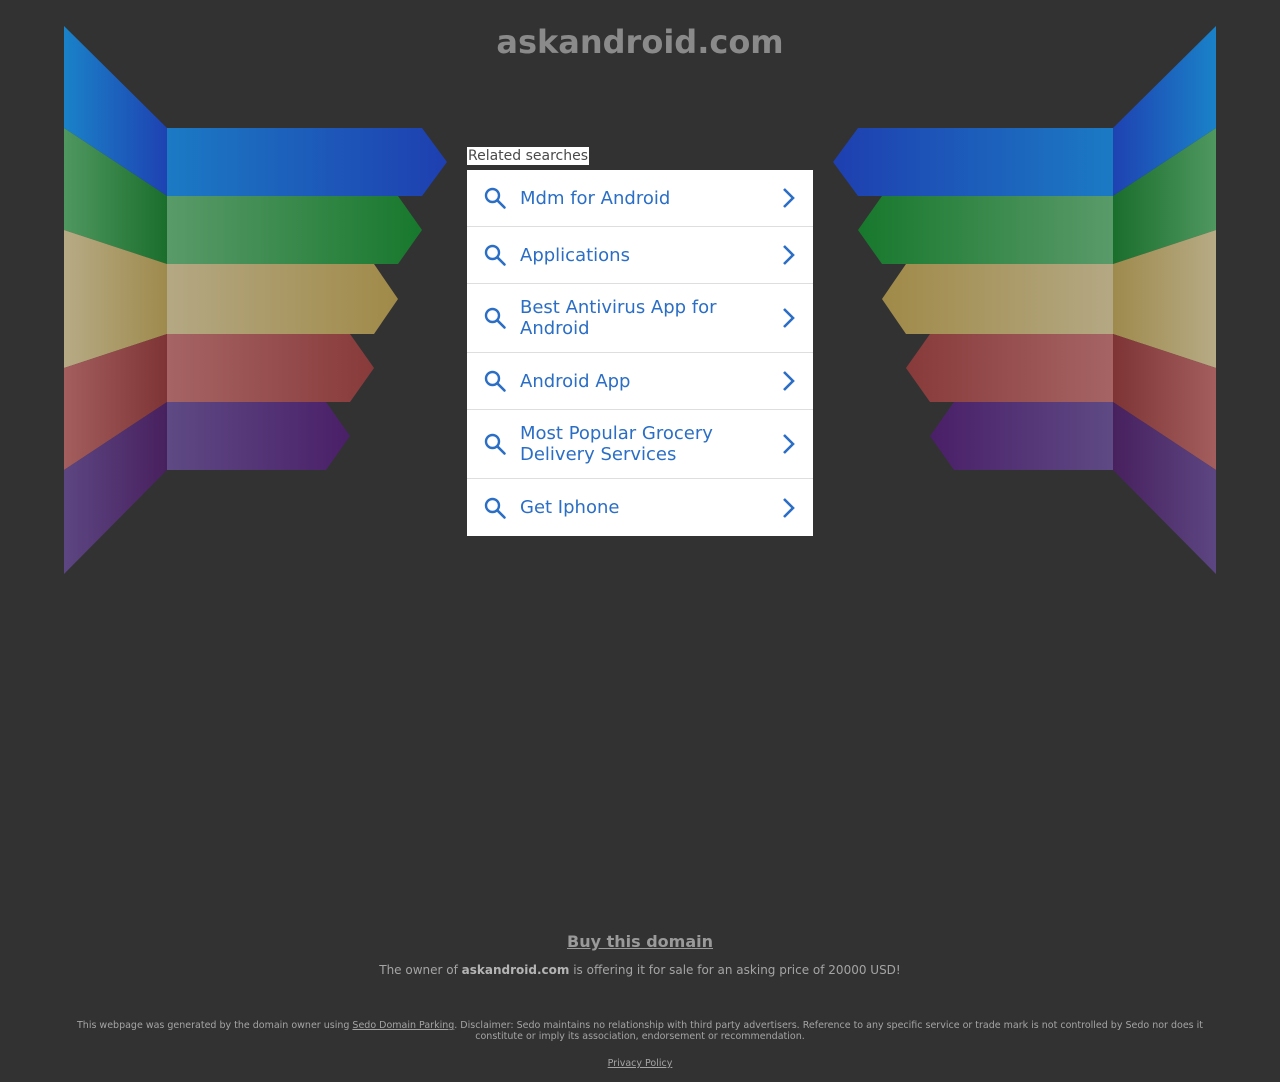 Image resolution: width=1280 pixels, height=1082 pixels. What do you see at coordinates (595, 198) in the screenshot?
I see `related-search-text: Mdm for Android` at bounding box center [595, 198].